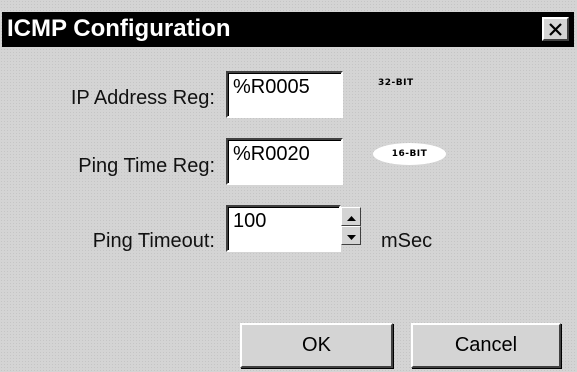 This screenshot has width=577, height=372. I want to click on ip-address-reg-label: IP Address Reg:, so click(142, 98).